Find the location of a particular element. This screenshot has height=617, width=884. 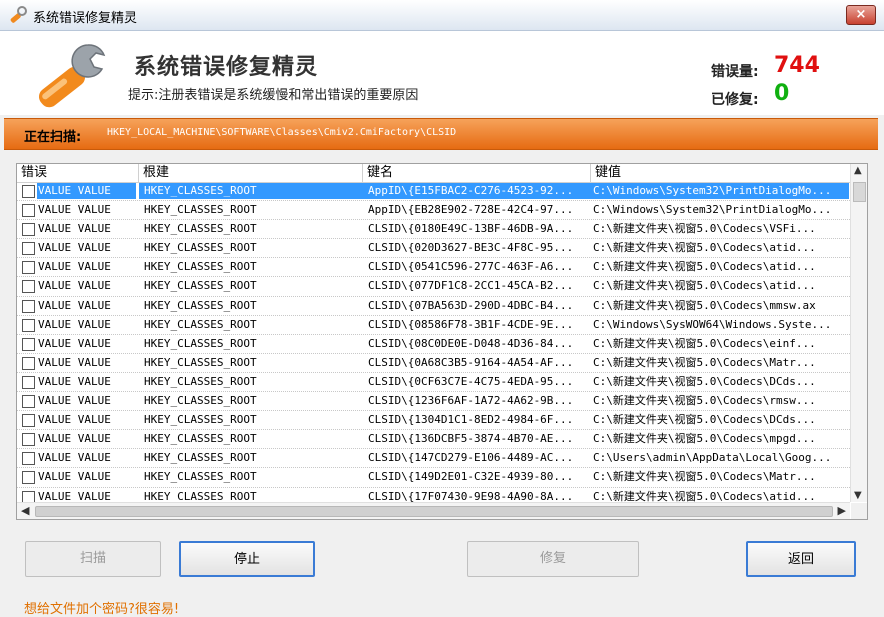

encrypt-promo-link: 想给文件加个密码?很容易! is located at coordinates (101, 607).